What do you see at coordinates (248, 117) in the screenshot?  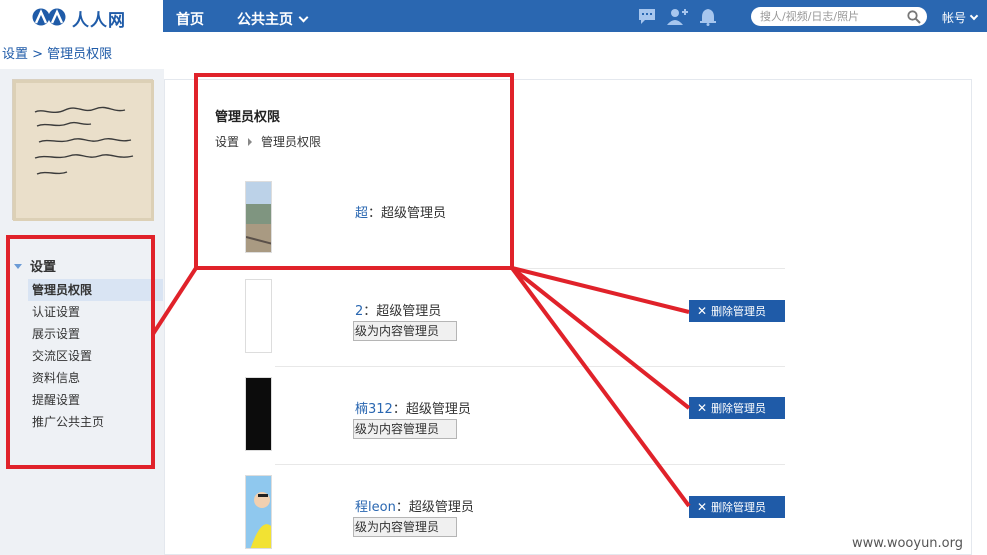 I see `page-title: 管理员权限` at bounding box center [248, 117].